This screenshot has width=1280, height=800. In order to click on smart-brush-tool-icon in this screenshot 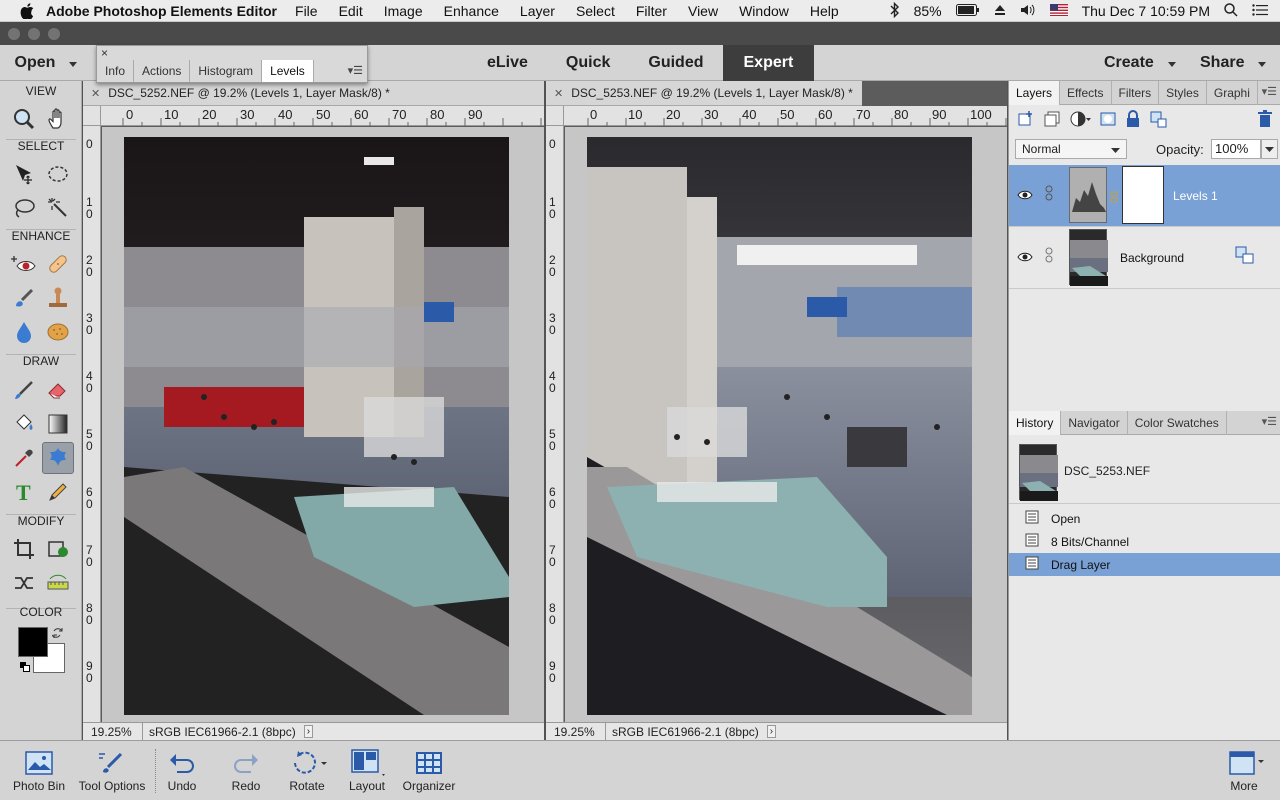, I will do `click(24, 298)`.